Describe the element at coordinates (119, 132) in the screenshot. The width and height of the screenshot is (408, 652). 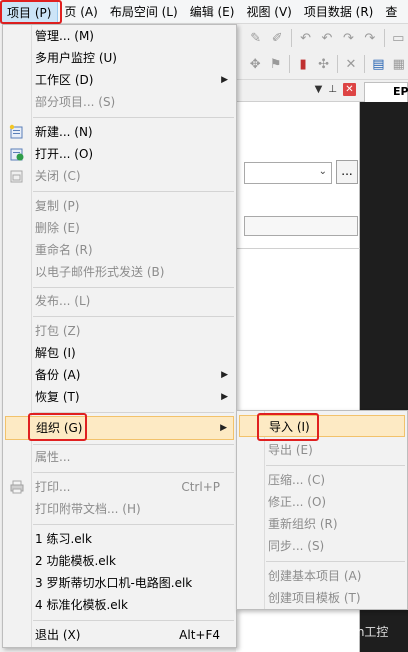
I see `menu-item-new: 新建... (N)` at that location.